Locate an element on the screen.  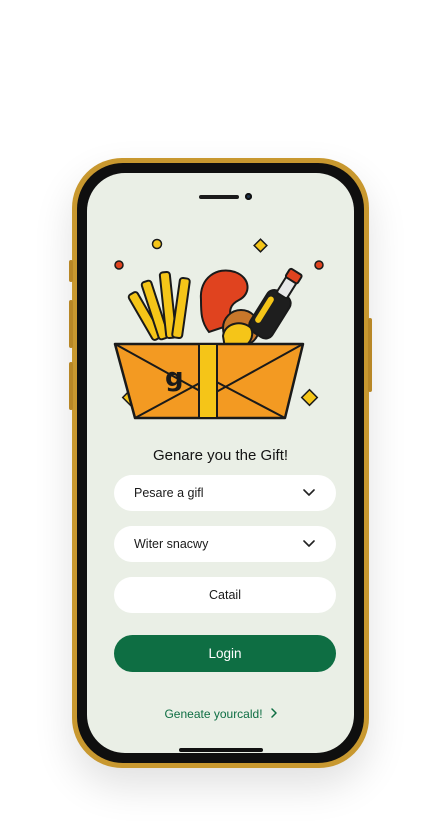
chevron-right-icon is located at coordinates (273, 714).